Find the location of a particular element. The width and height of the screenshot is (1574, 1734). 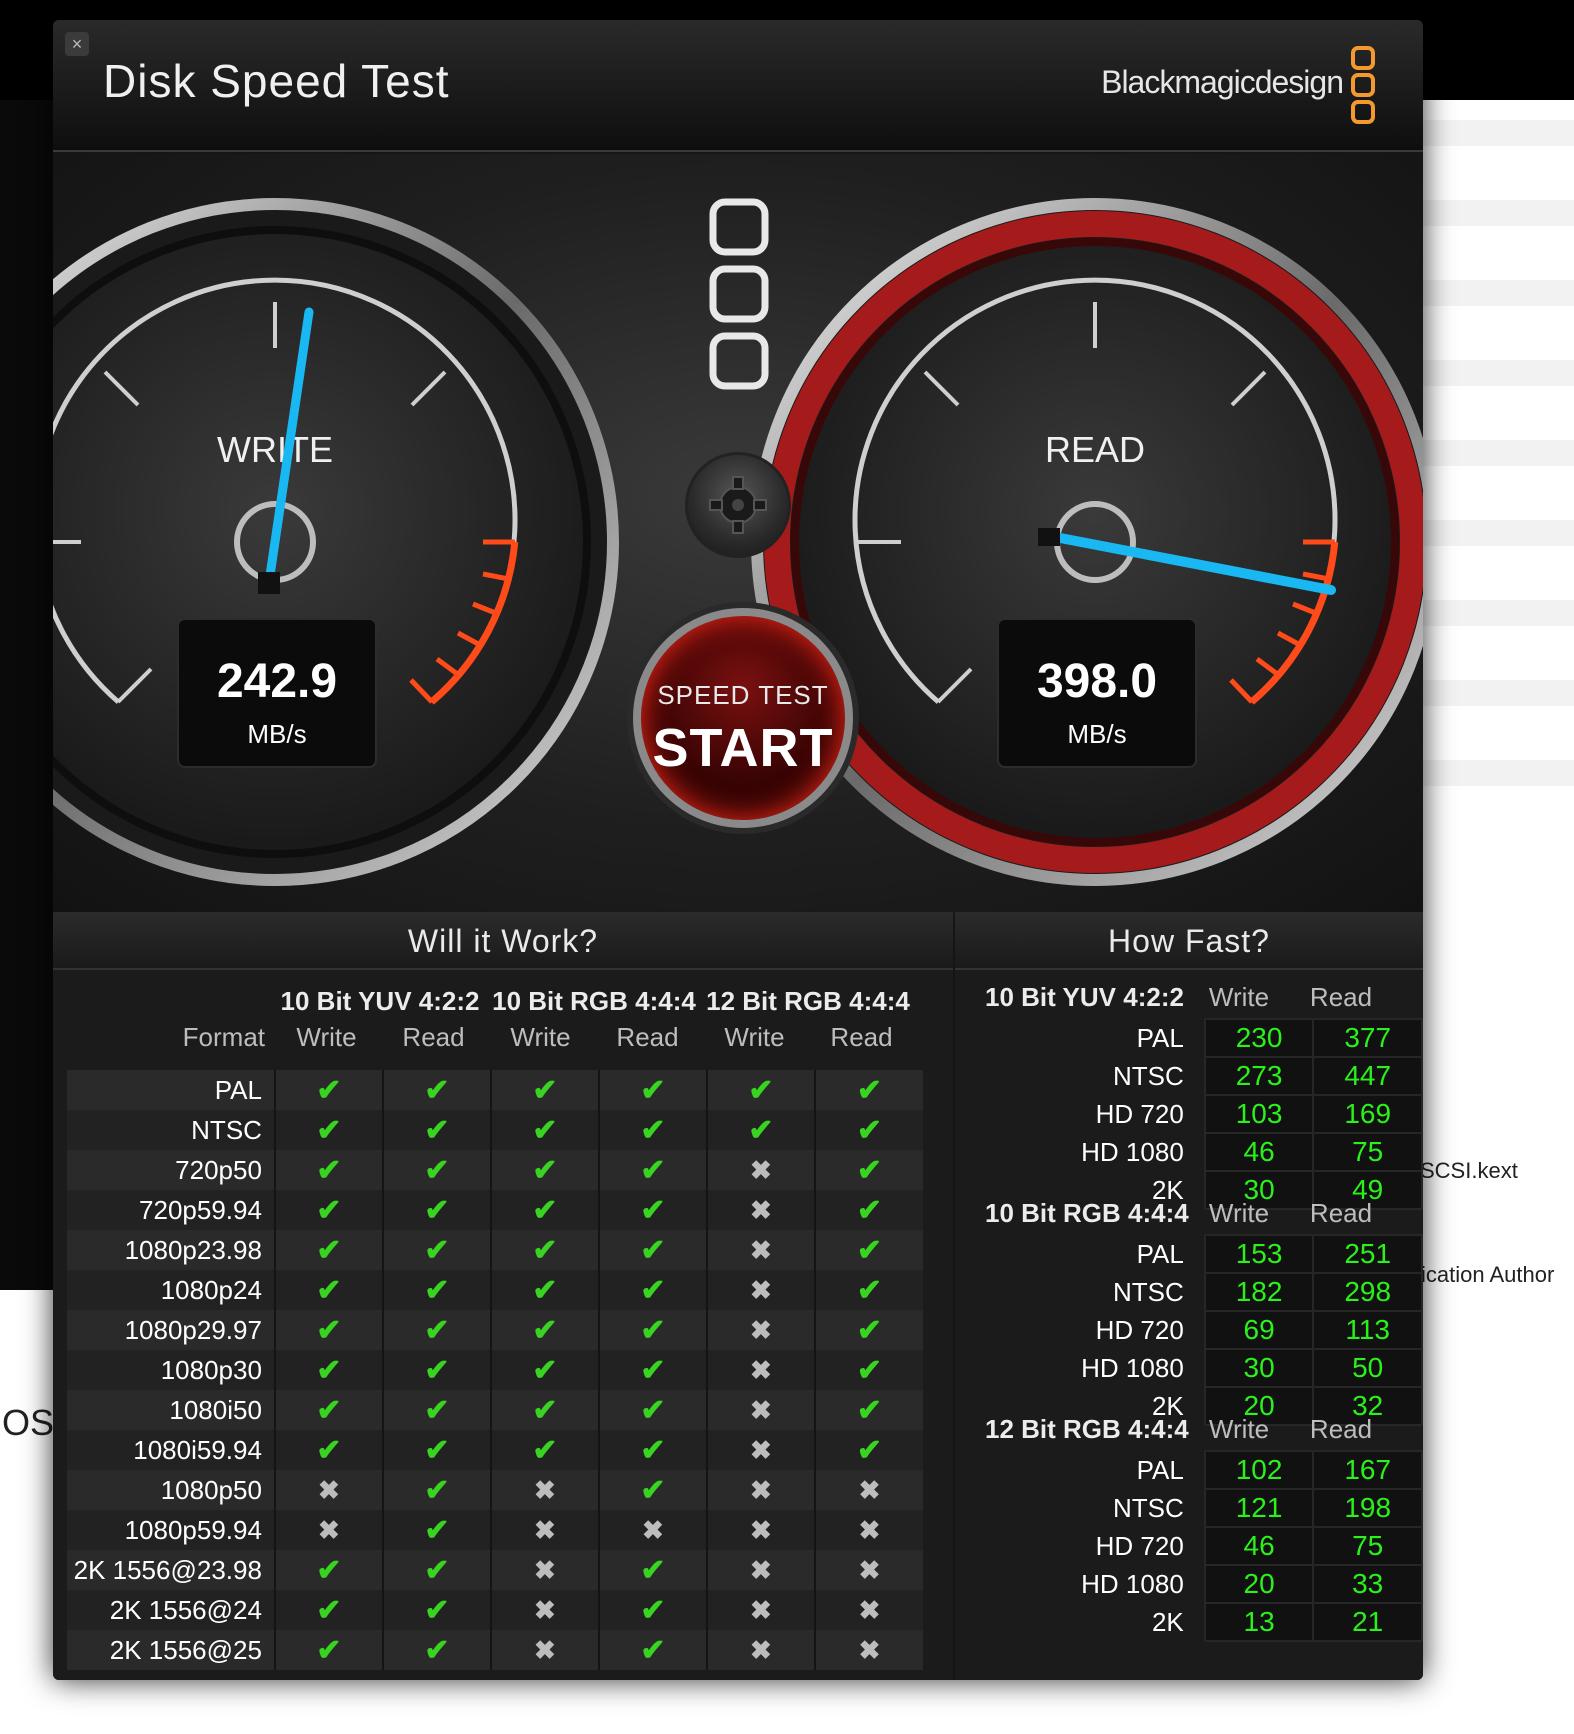

table-row: 1080p30 ✔ ✔ ✔ ✔ ✖ ✔ is located at coordinates (495, 1370).